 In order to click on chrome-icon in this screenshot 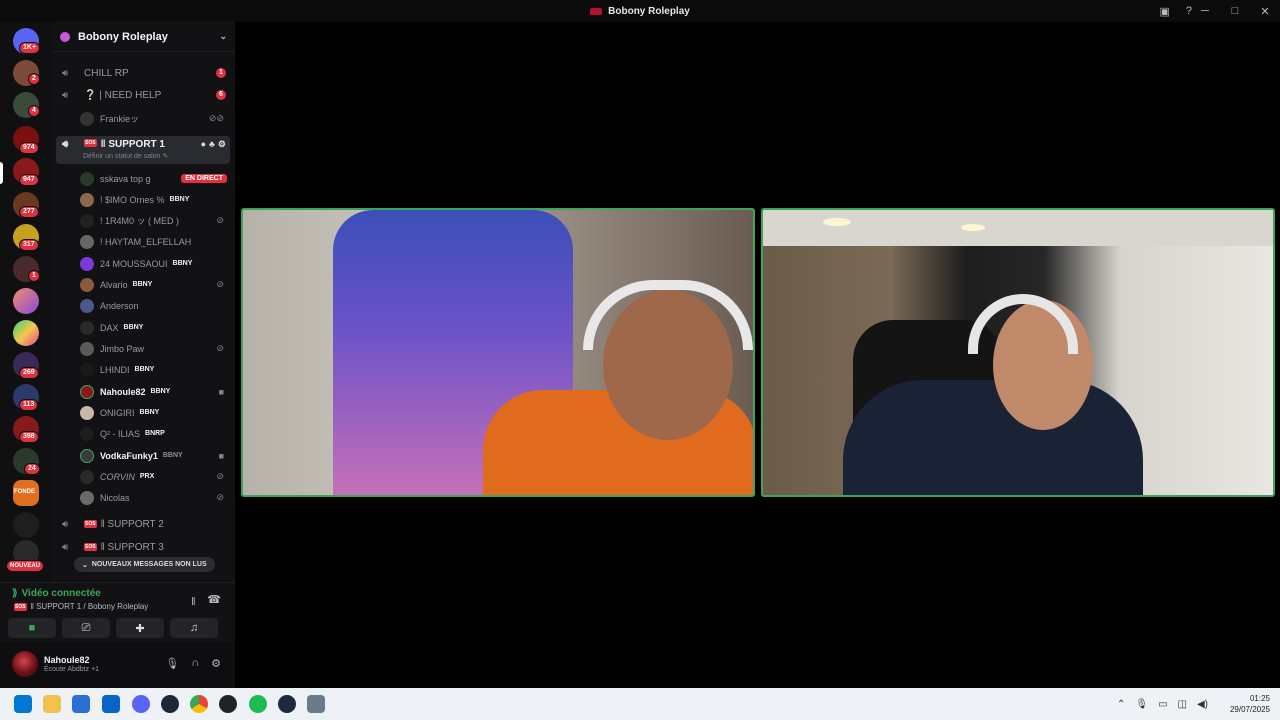, I will do `click(199, 704)`.